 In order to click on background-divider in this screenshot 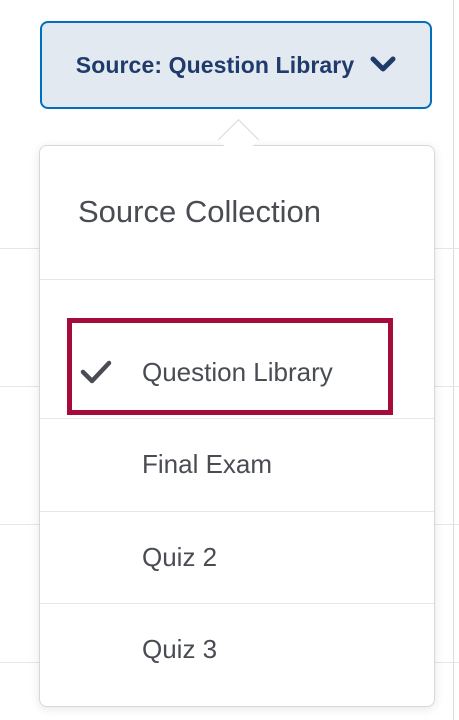, I will do `click(453, 360)`.